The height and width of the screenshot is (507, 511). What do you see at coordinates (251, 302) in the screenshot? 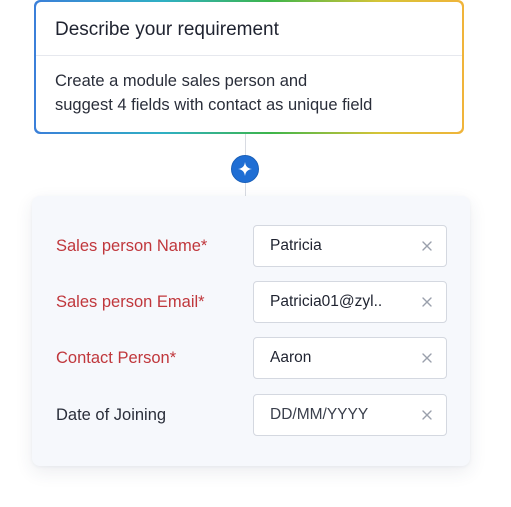
I see `form-row-sales-person-email: Sales person Email* Patricia01@zyl..` at bounding box center [251, 302].